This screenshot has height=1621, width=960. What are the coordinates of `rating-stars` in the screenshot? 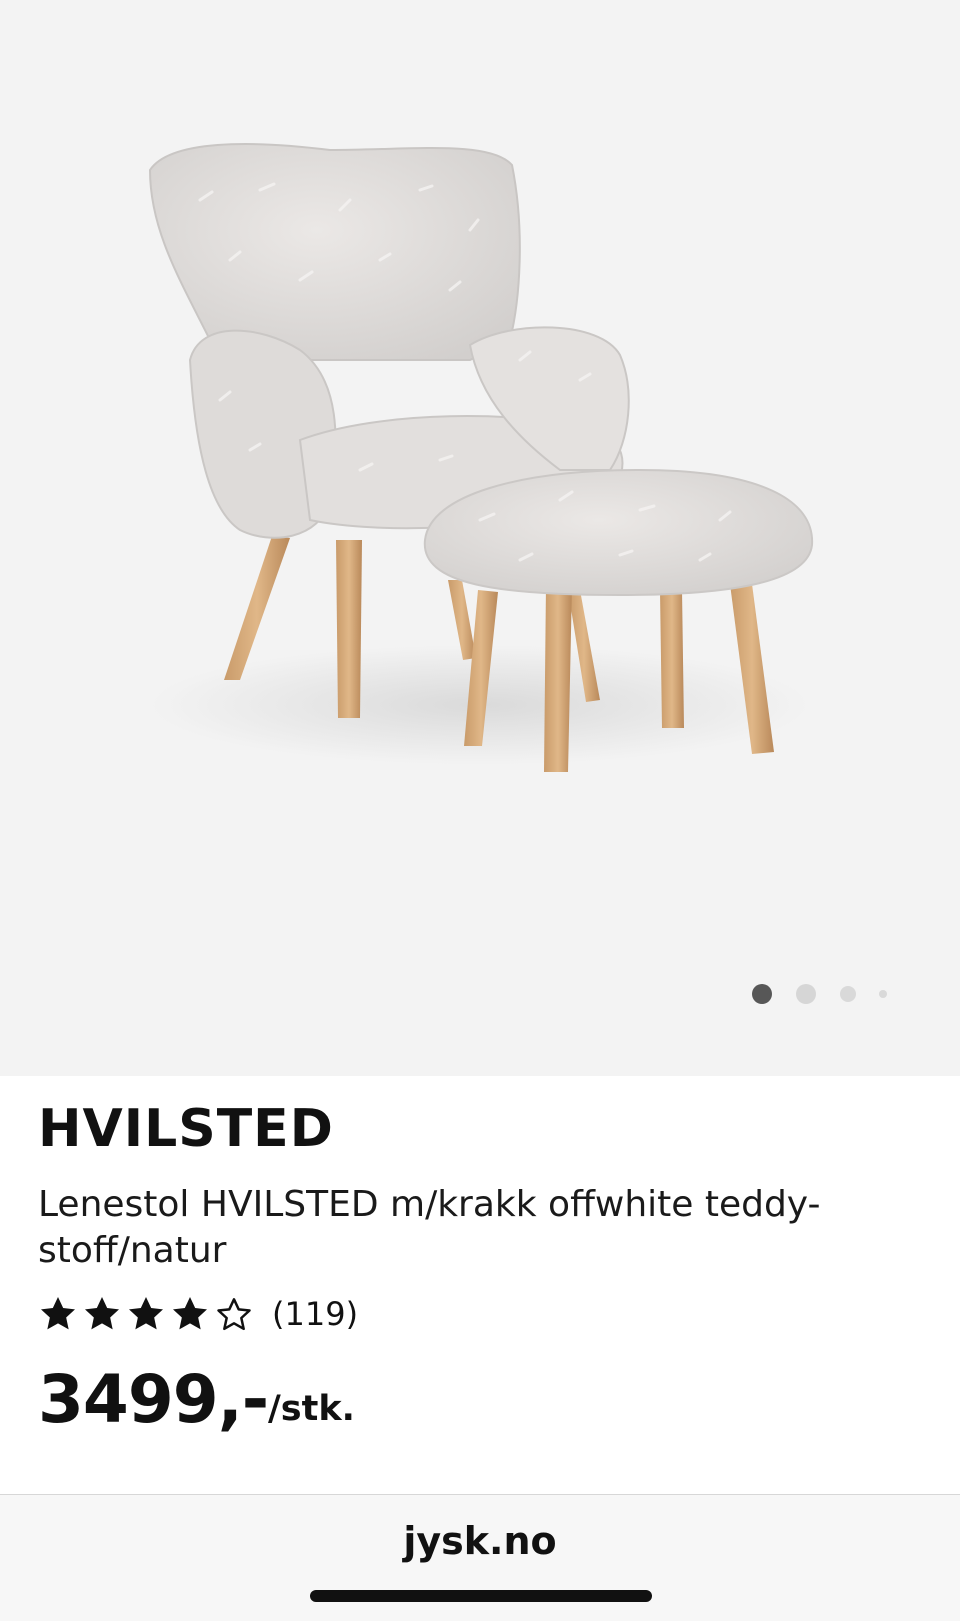 It's located at (148, 1314).